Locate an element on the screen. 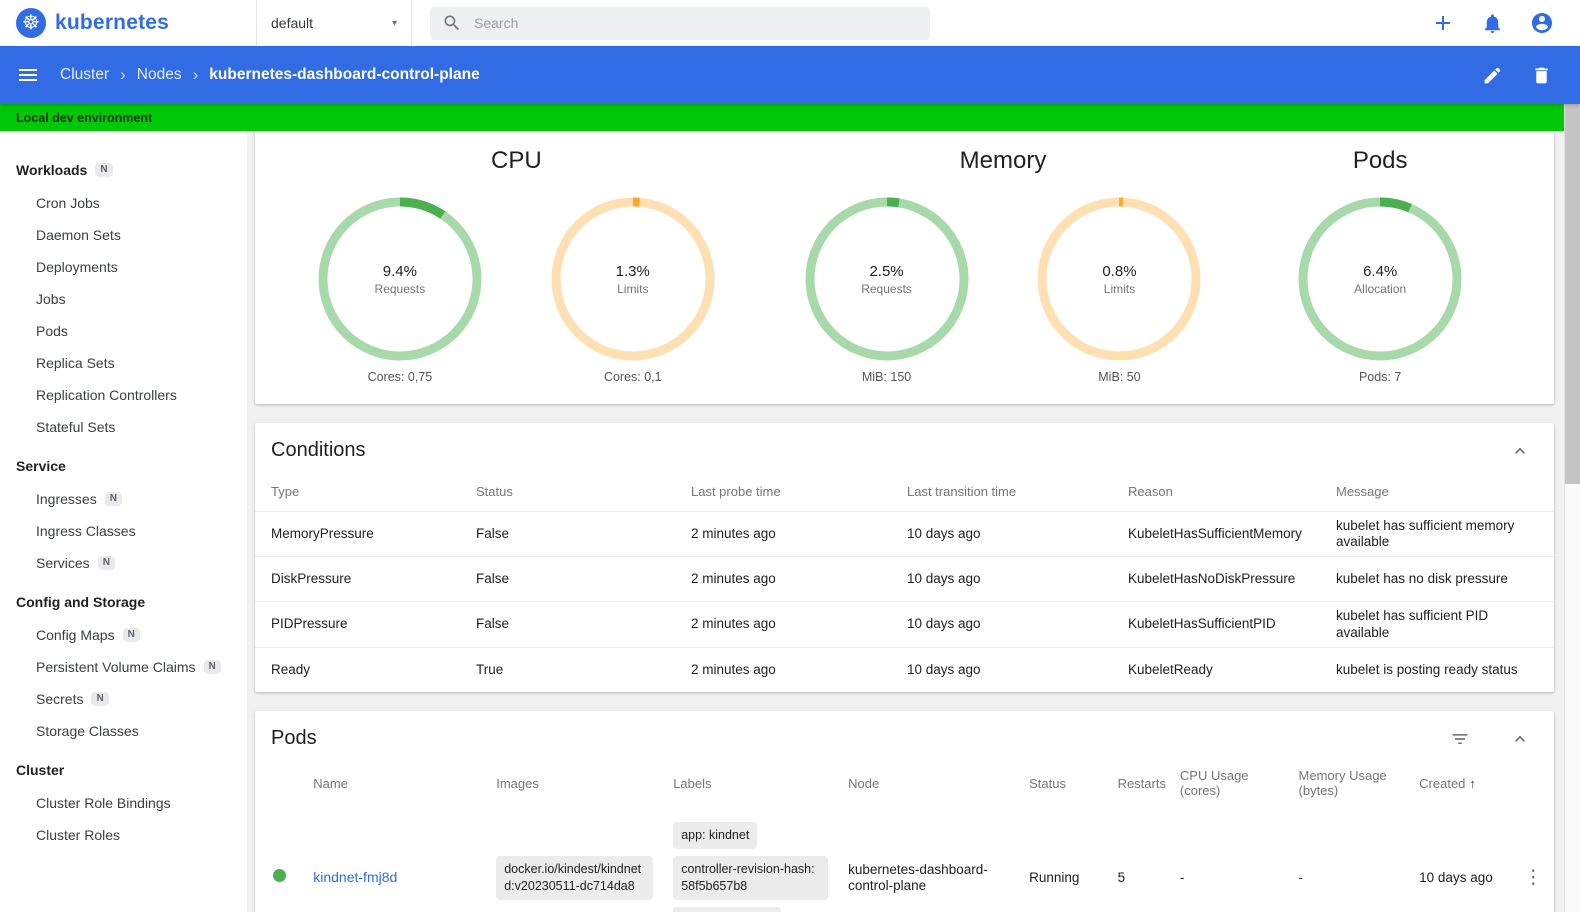 The width and height of the screenshot is (1580, 912). conditions-title: Conditions is located at coordinates (318, 450).